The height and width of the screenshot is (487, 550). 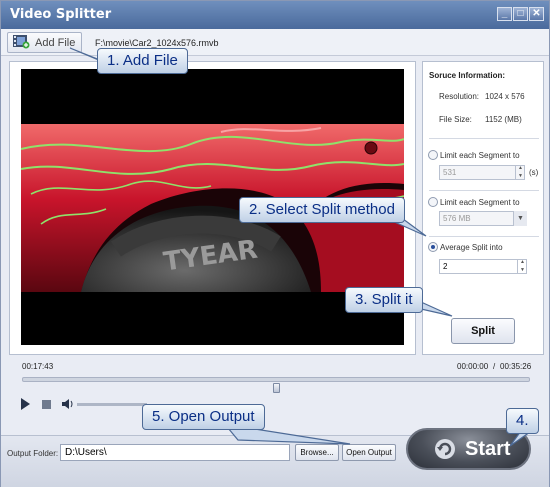 What do you see at coordinates (483, 331) in the screenshot?
I see `split-button: Split` at bounding box center [483, 331].